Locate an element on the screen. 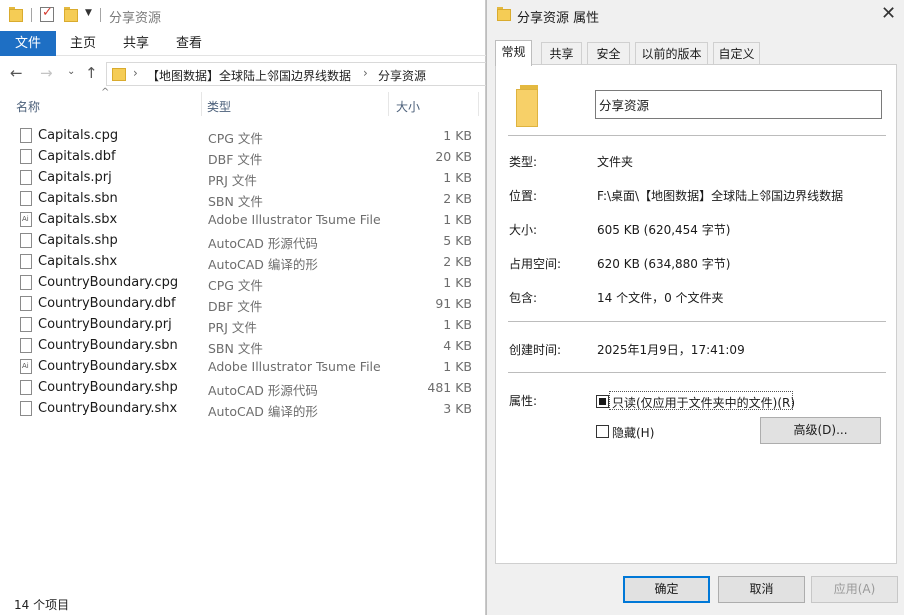 The width and height of the screenshot is (904, 615). file-row: Capitals.sbn SBN 文件 2 KB is located at coordinates (243, 198).